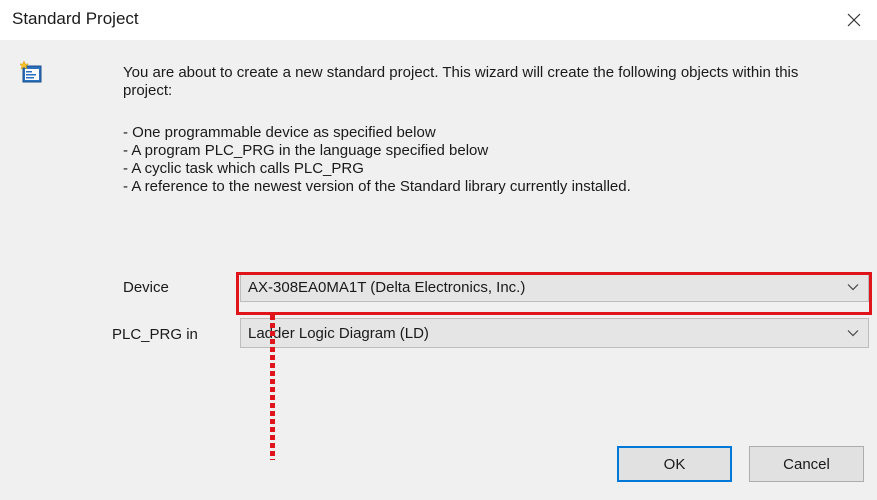 The width and height of the screenshot is (877, 500). I want to click on close-icon, so click(854, 20).